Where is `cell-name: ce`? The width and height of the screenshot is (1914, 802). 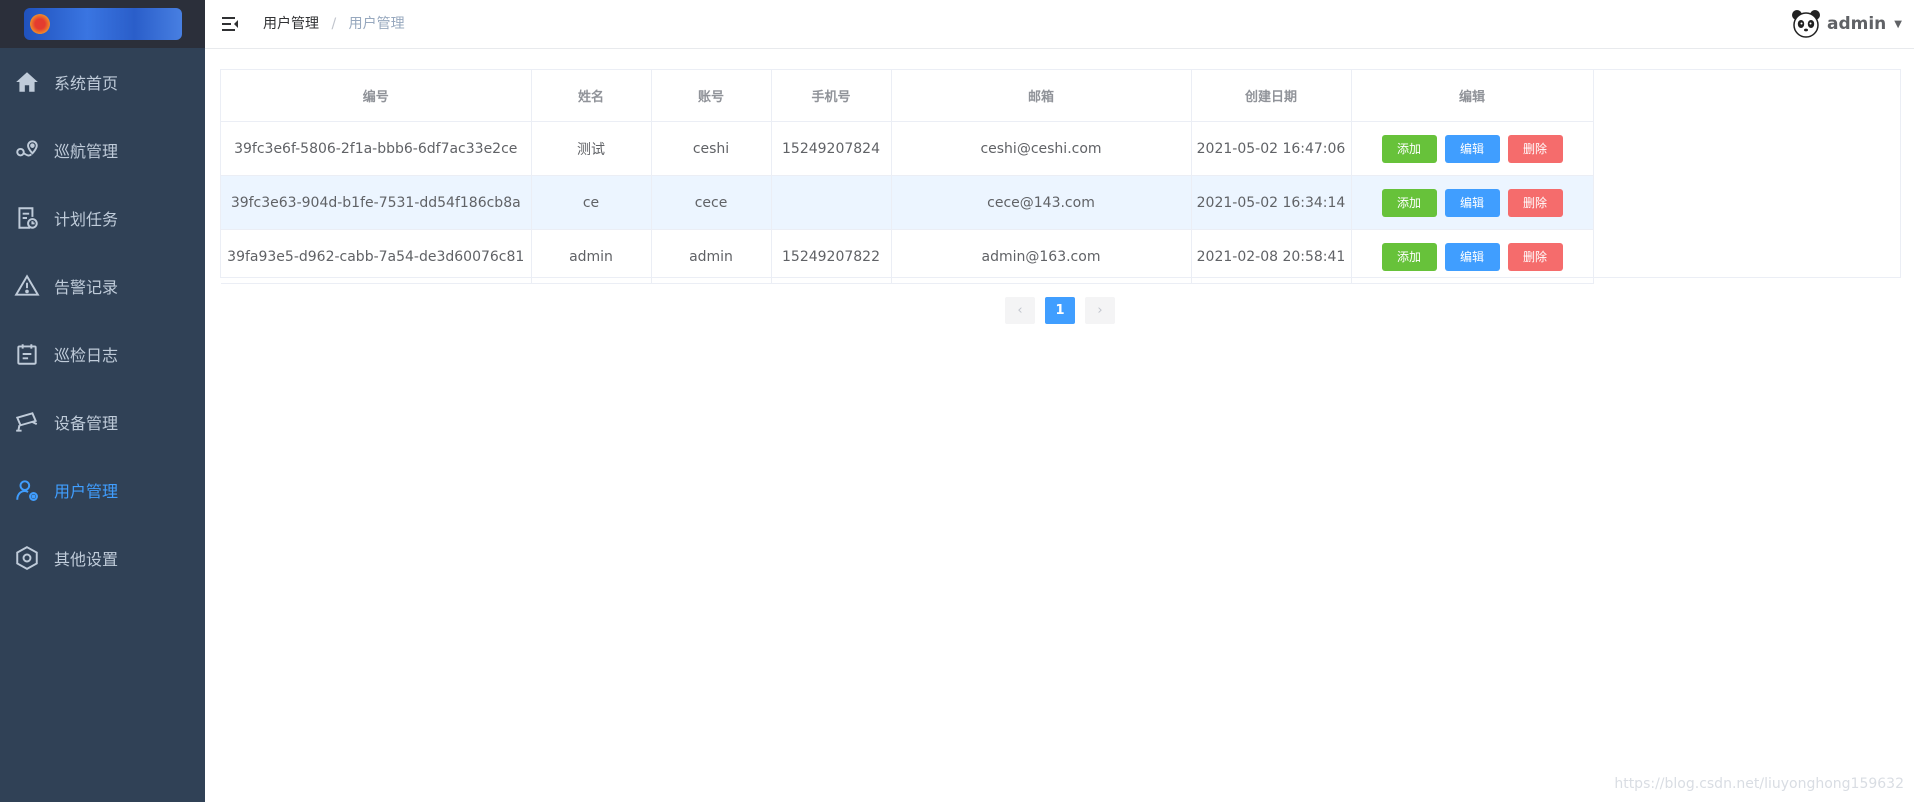 cell-name: ce is located at coordinates (591, 202).